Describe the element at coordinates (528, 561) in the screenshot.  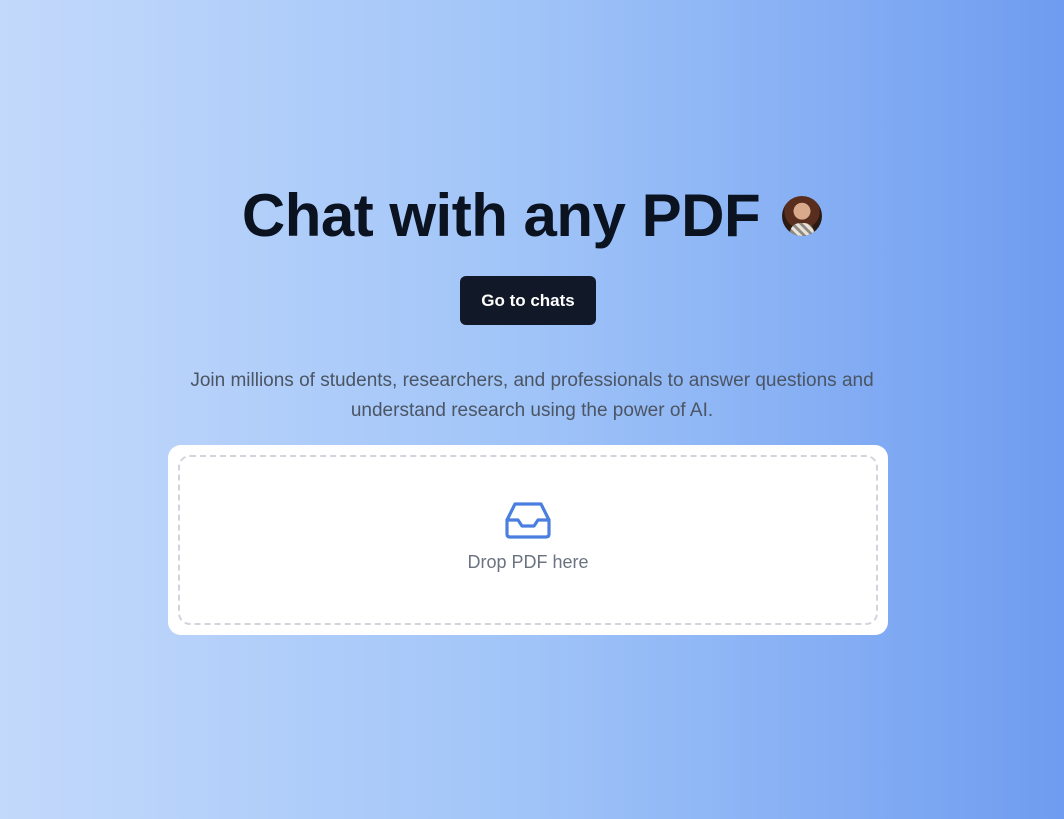
I see `drop-pdf-label: Drop PDF here` at that location.